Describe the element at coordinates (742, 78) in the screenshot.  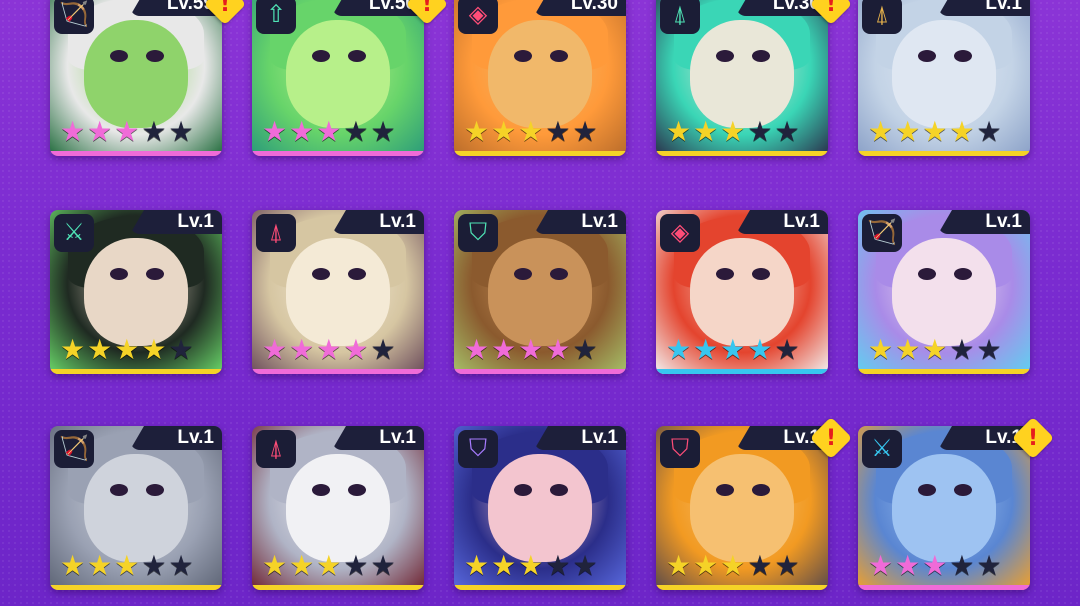
I see `hero-card: Lv.30 ⍋ ★ ★ ★ ★ ★` at that location.